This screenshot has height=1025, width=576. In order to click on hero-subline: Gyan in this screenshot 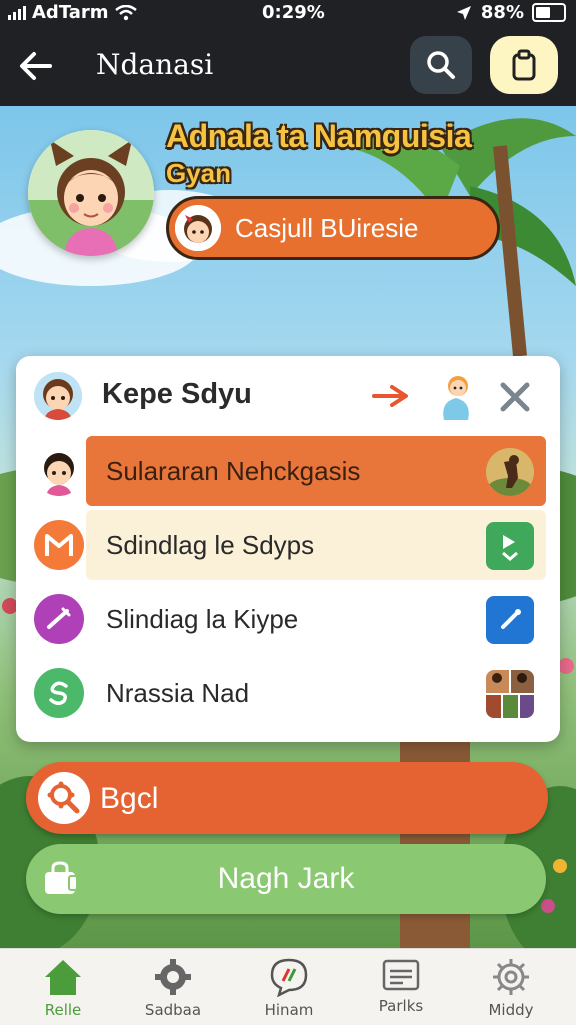, I will do `click(199, 173)`.